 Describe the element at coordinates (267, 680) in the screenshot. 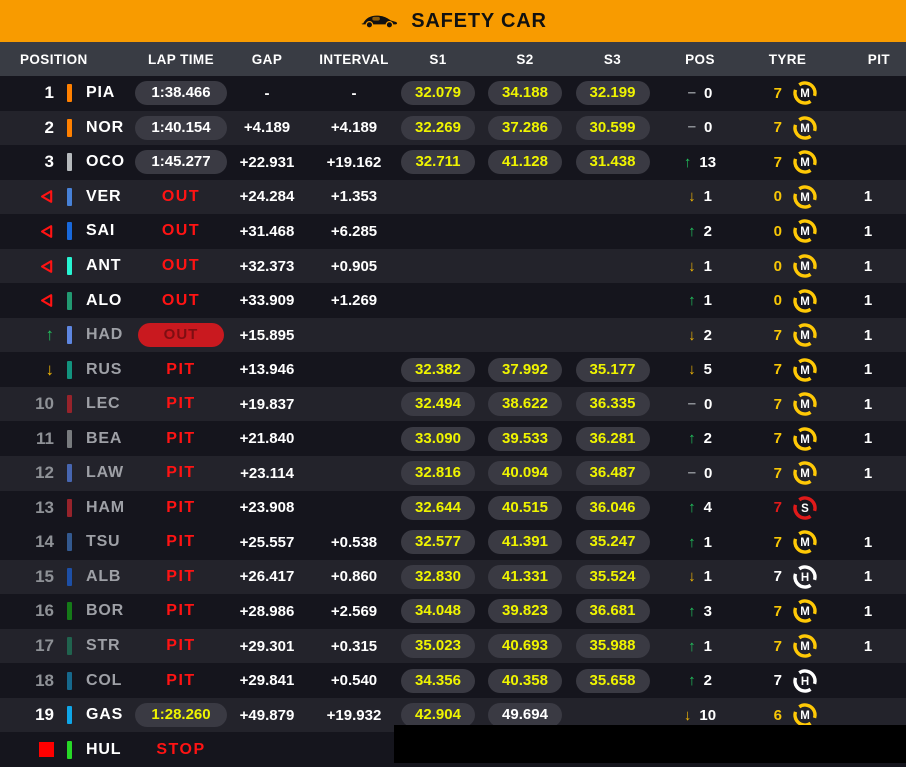

I see `gap-cell: +29.841` at that location.